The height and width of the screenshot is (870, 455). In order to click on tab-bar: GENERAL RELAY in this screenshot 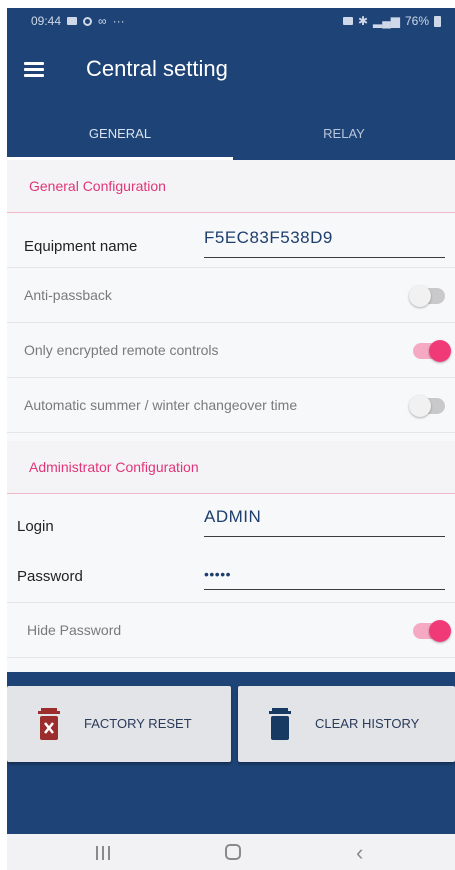, I will do `click(231, 134)`.